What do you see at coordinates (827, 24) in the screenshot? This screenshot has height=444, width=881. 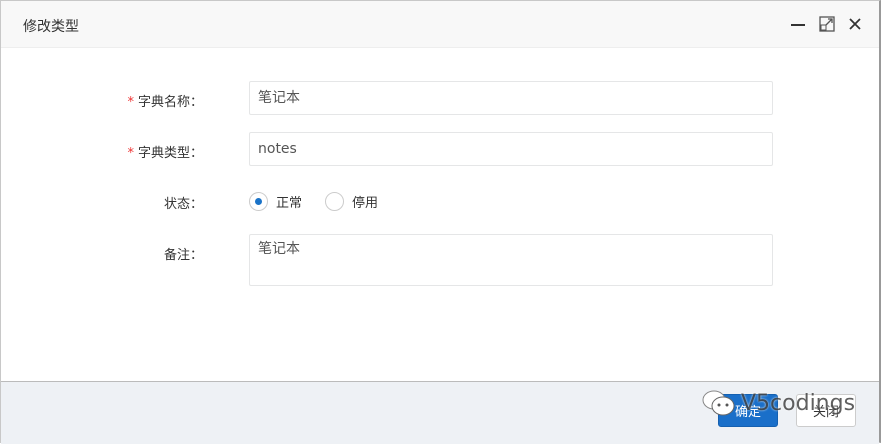 I see `maximize-icon` at bounding box center [827, 24].